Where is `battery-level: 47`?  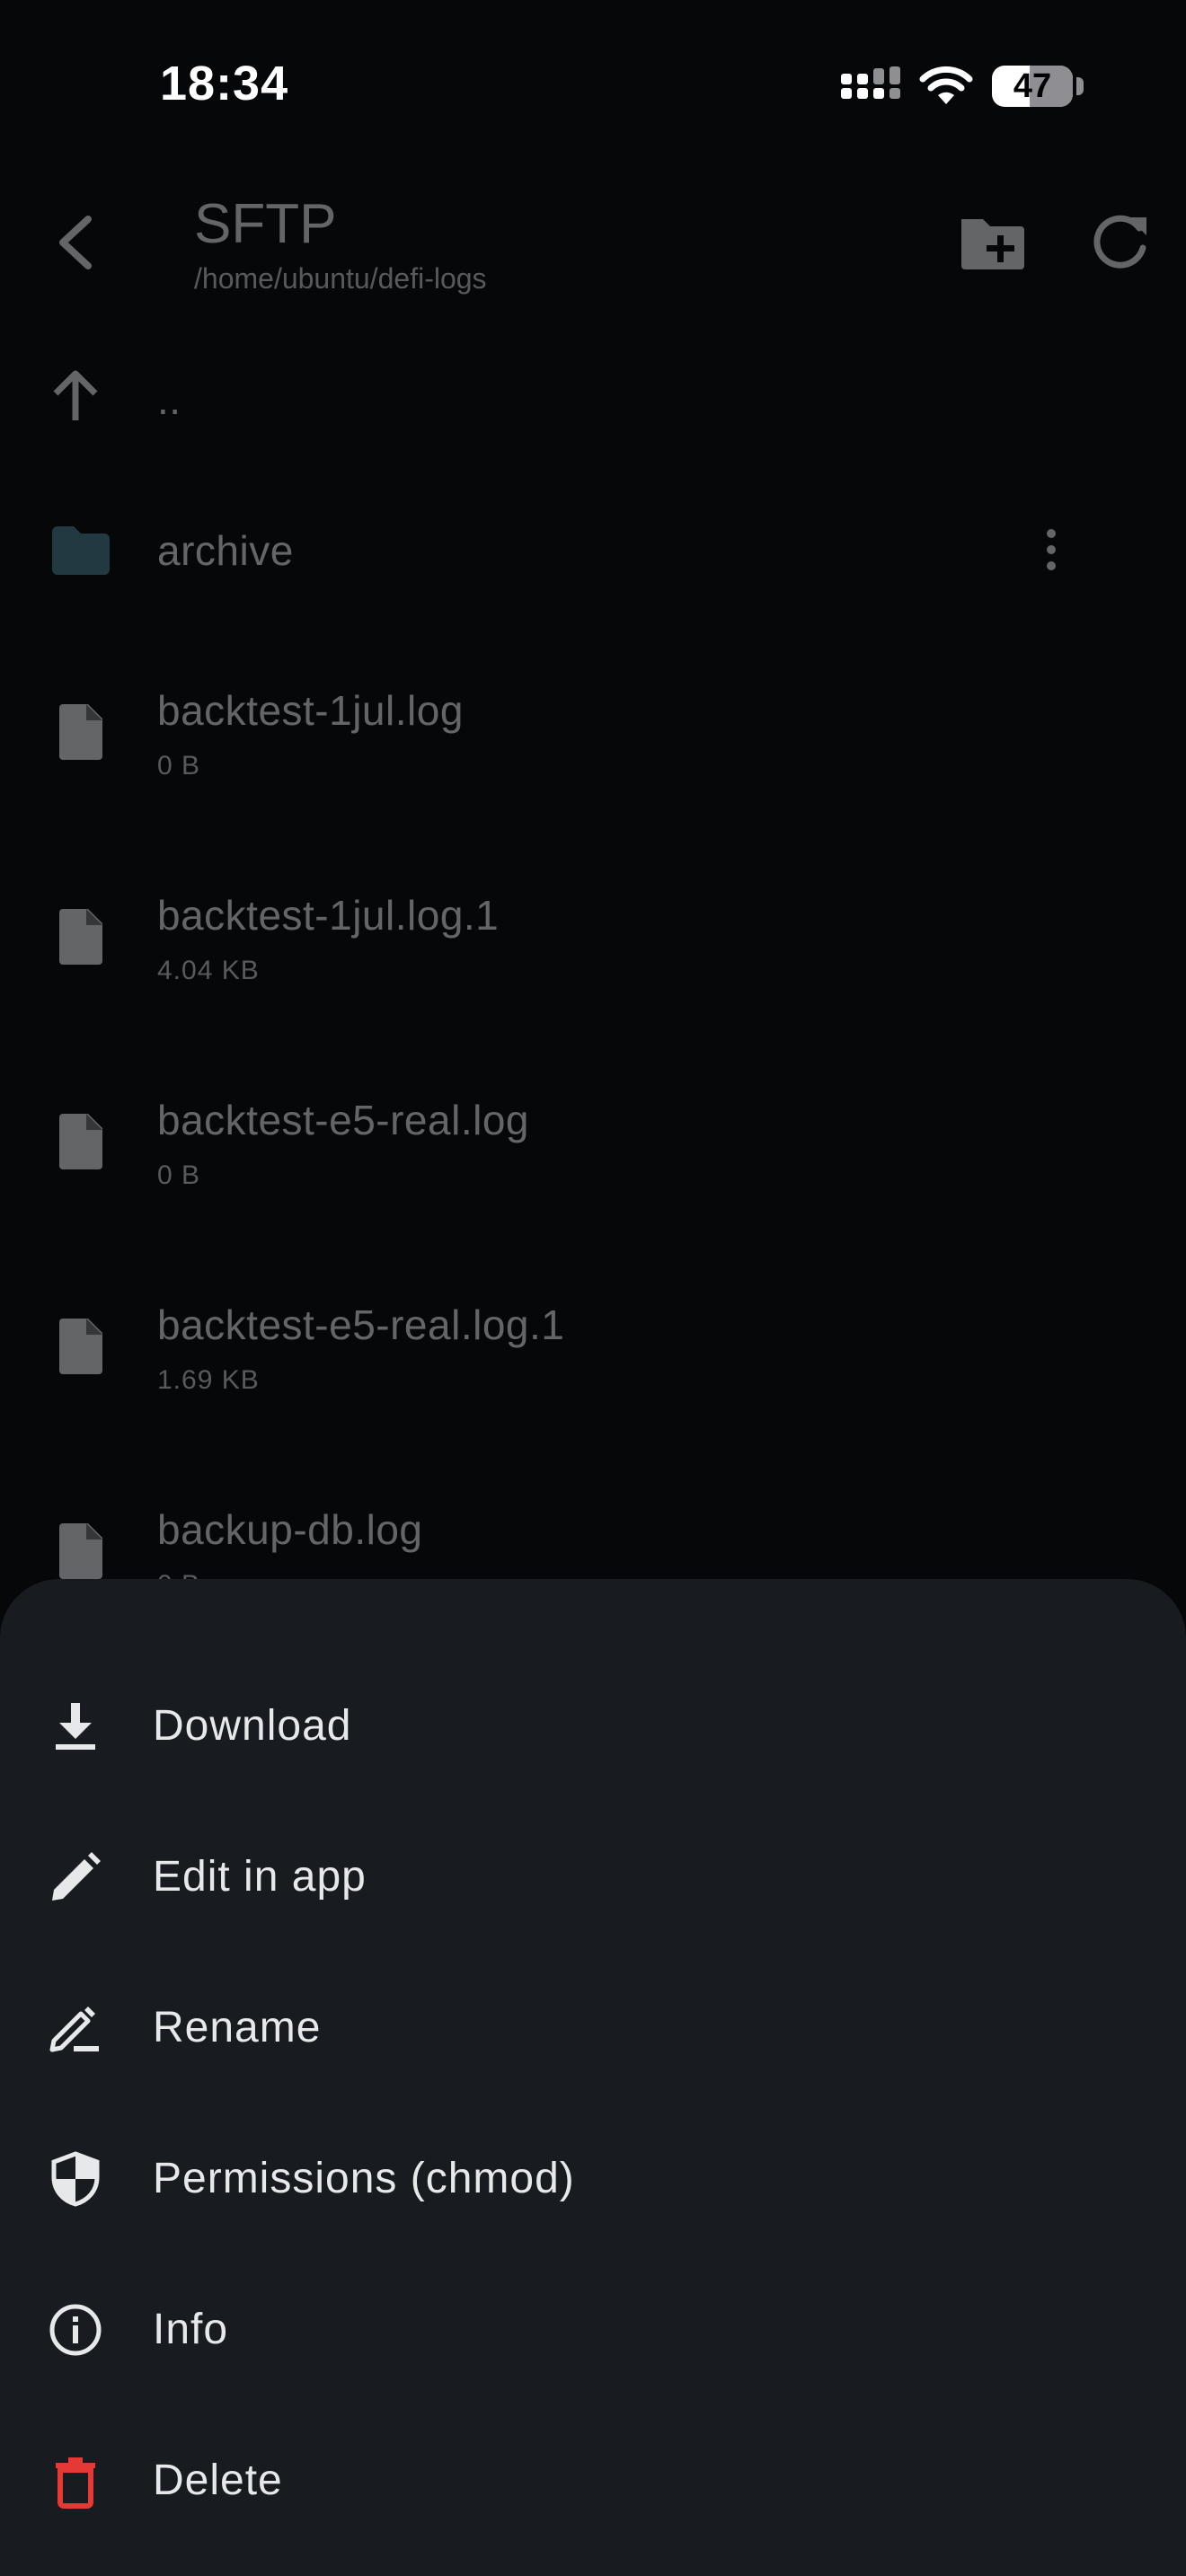
battery-level: 47 is located at coordinates (1032, 86).